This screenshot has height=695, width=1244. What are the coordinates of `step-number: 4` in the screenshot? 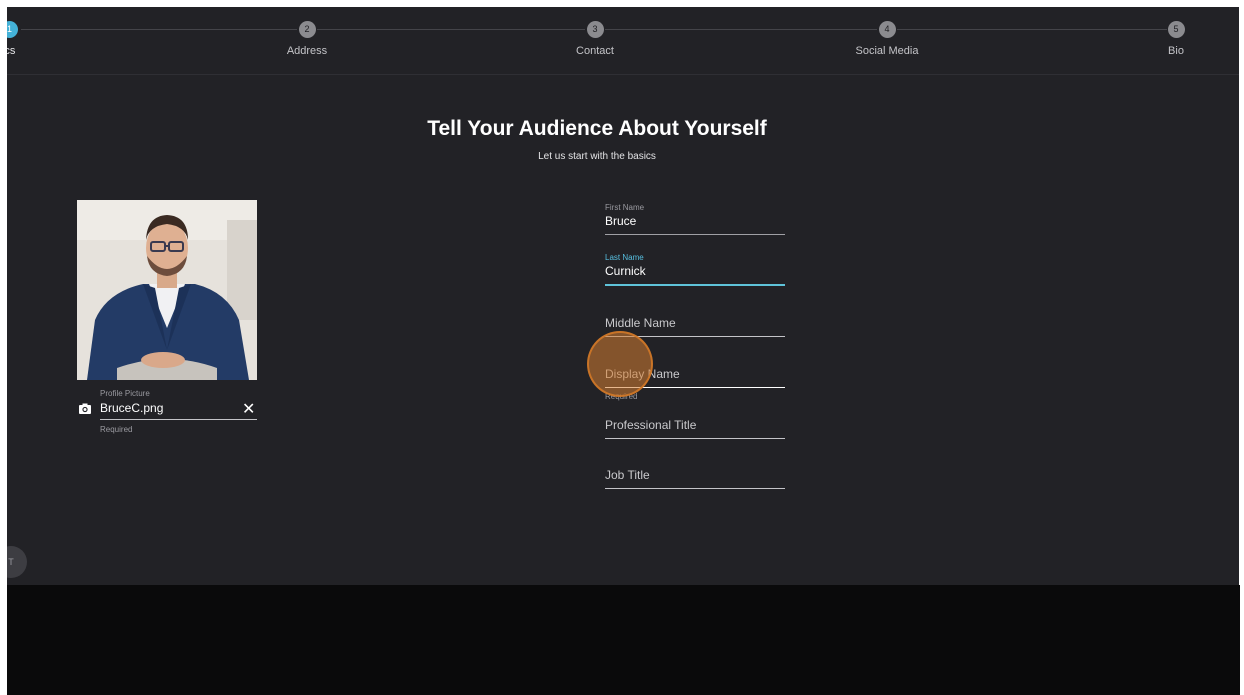 It's located at (887, 29).